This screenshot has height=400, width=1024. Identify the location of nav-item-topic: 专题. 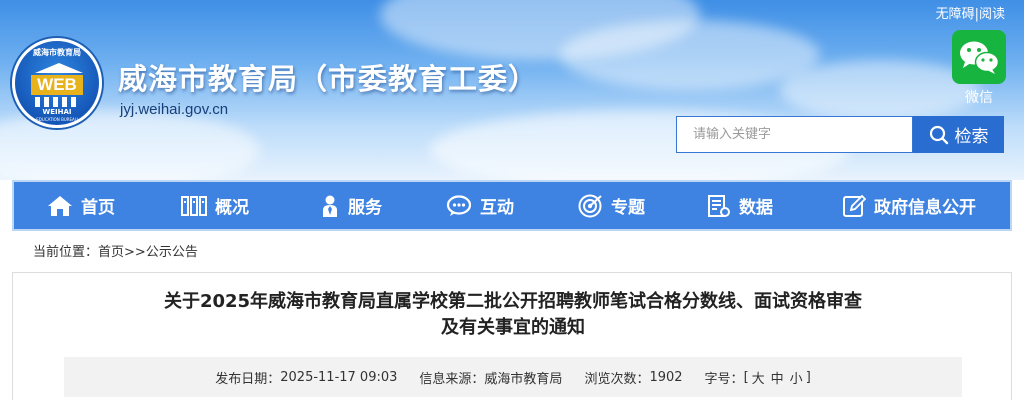
(611, 205).